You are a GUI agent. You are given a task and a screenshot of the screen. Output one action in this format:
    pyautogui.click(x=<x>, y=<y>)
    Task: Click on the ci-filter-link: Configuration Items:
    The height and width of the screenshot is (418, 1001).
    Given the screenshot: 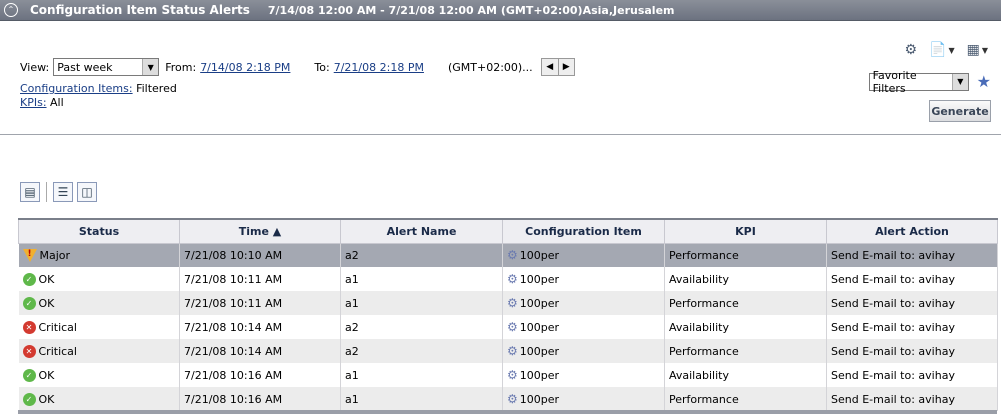 What is the action you would take?
    pyautogui.click(x=76, y=88)
    